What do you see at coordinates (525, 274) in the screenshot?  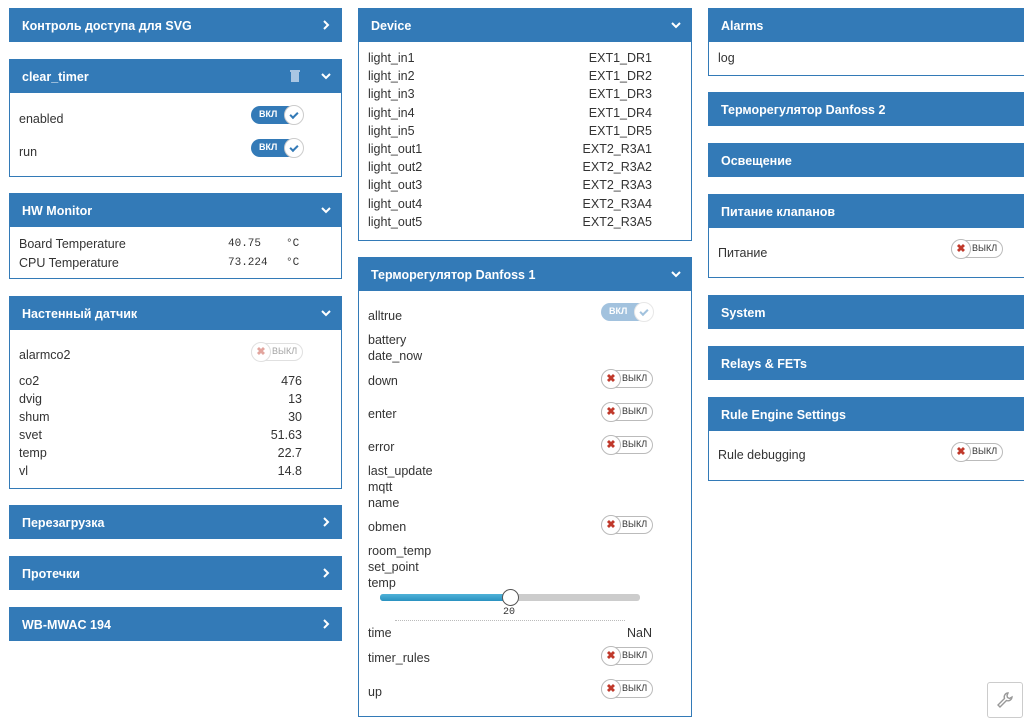 I see `danfoss1-header: Терморегулятор Danfoss 1` at bounding box center [525, 274].